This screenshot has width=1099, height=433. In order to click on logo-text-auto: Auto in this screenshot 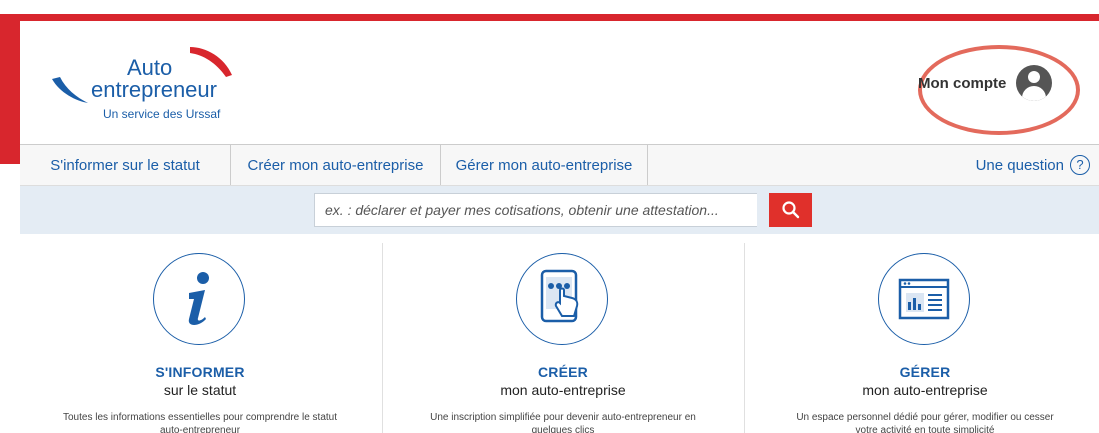, I will do `click(150, 67)`.